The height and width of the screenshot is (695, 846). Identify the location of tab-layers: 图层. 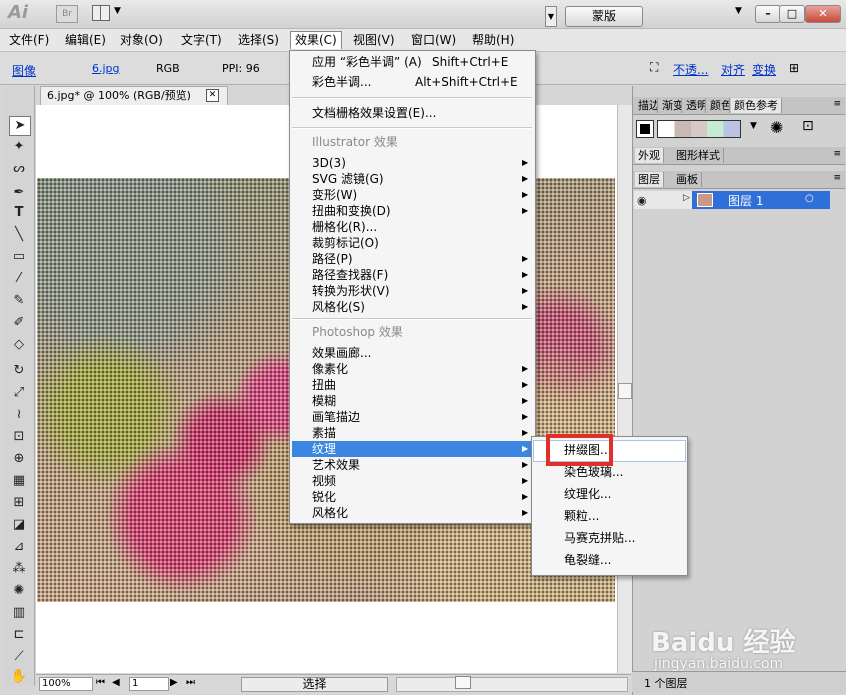
(649, 179).